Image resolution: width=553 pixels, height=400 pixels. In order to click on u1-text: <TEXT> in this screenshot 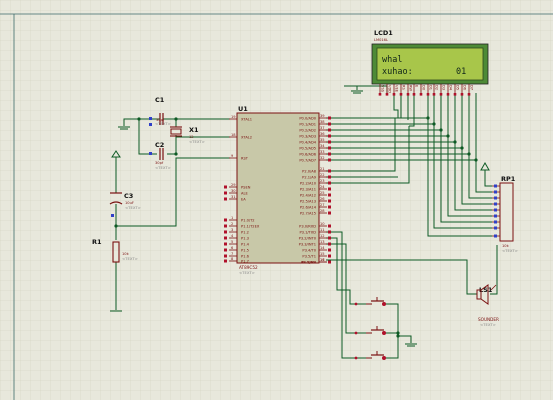, I will do `click(247, 272)`.